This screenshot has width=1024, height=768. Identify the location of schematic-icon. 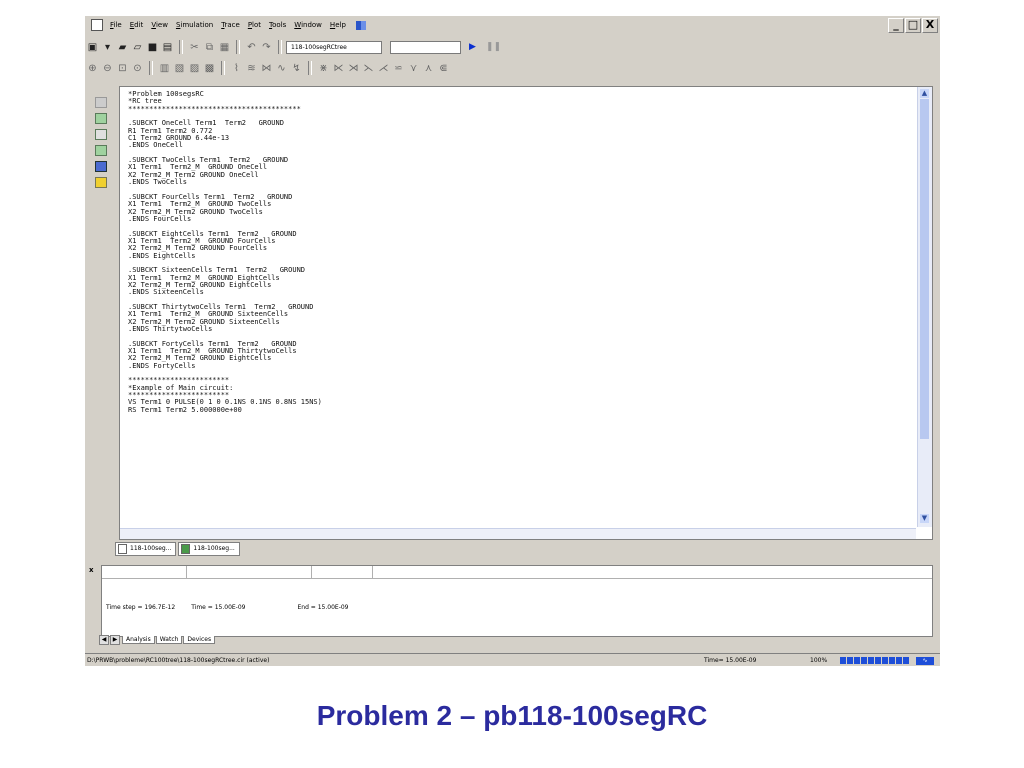
(101, 118).